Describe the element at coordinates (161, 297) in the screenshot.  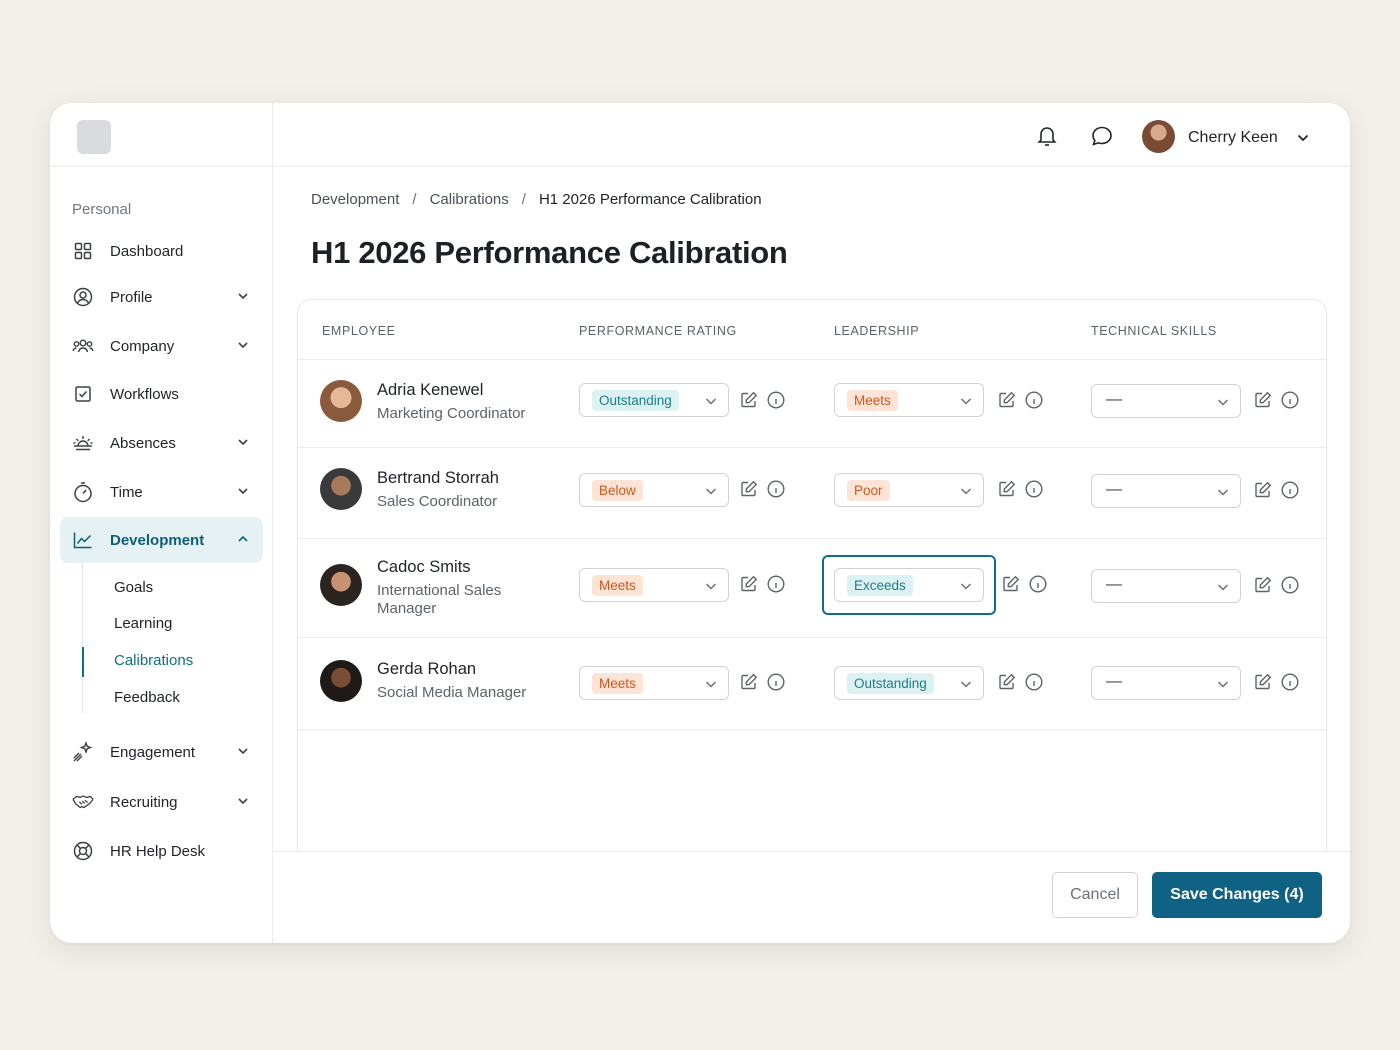
I see `sidebar-item-profile: Profile` at that location.